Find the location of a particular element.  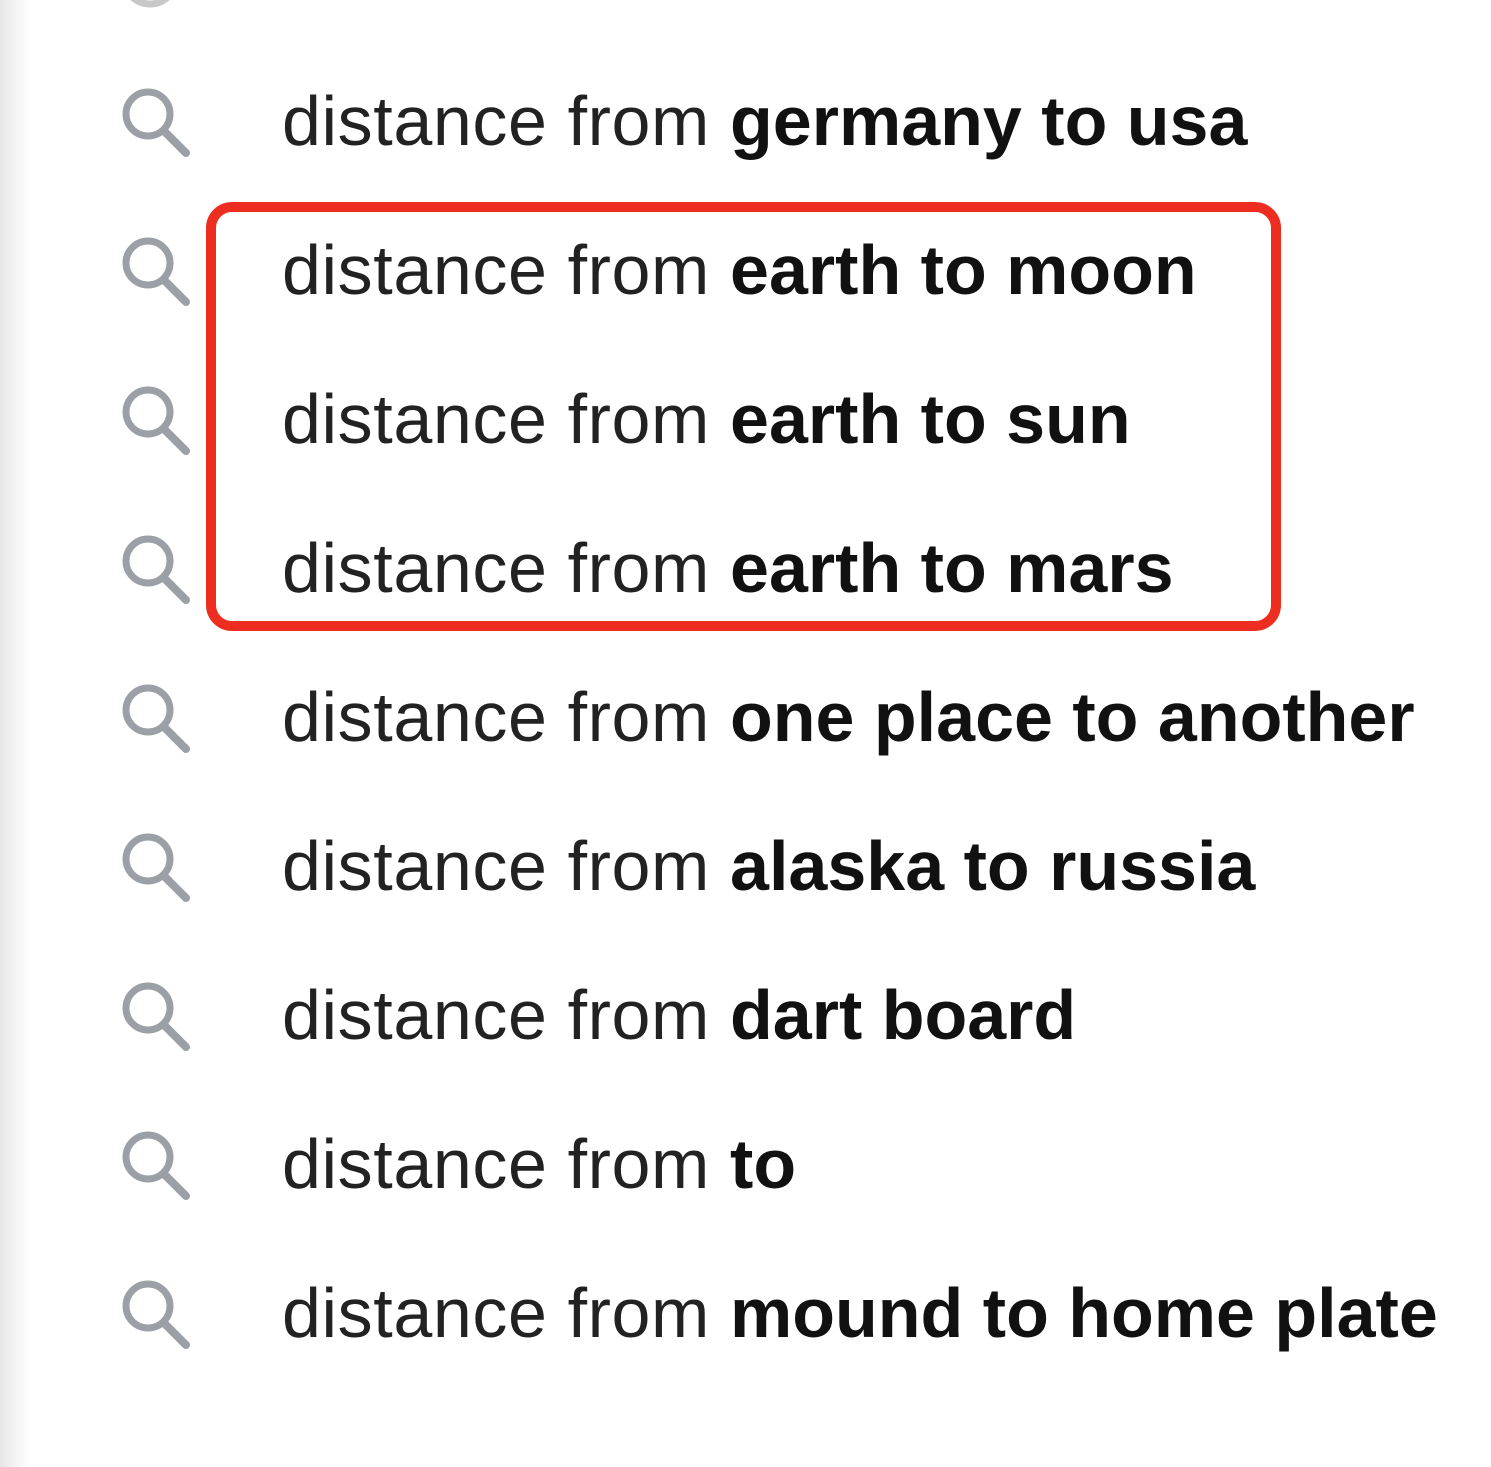

suggestion-item: distance from earth to moon is located at coordinates (745, 269).